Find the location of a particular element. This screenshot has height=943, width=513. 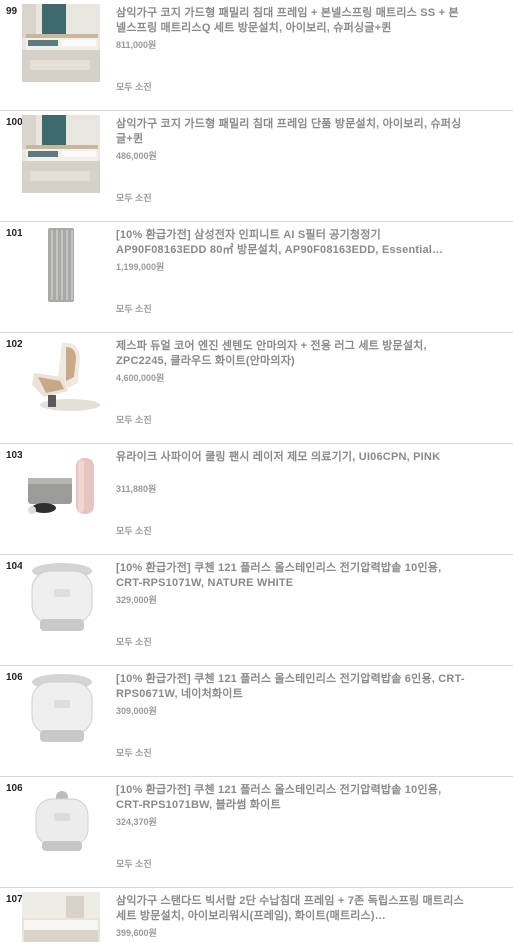

rank-number: 104 is located at coordinates (14, 566).